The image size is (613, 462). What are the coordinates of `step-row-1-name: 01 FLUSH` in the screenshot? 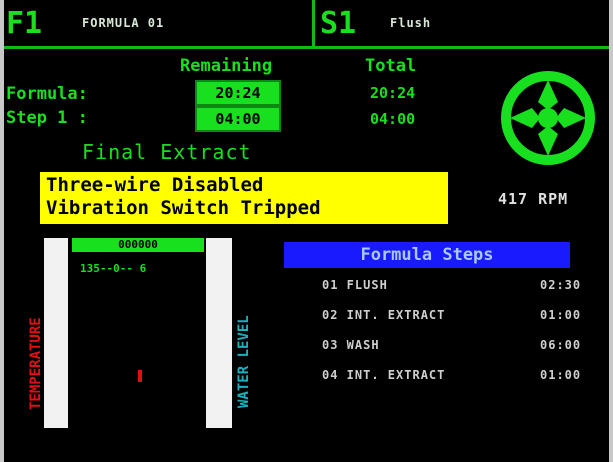 It's located at (355, 285).